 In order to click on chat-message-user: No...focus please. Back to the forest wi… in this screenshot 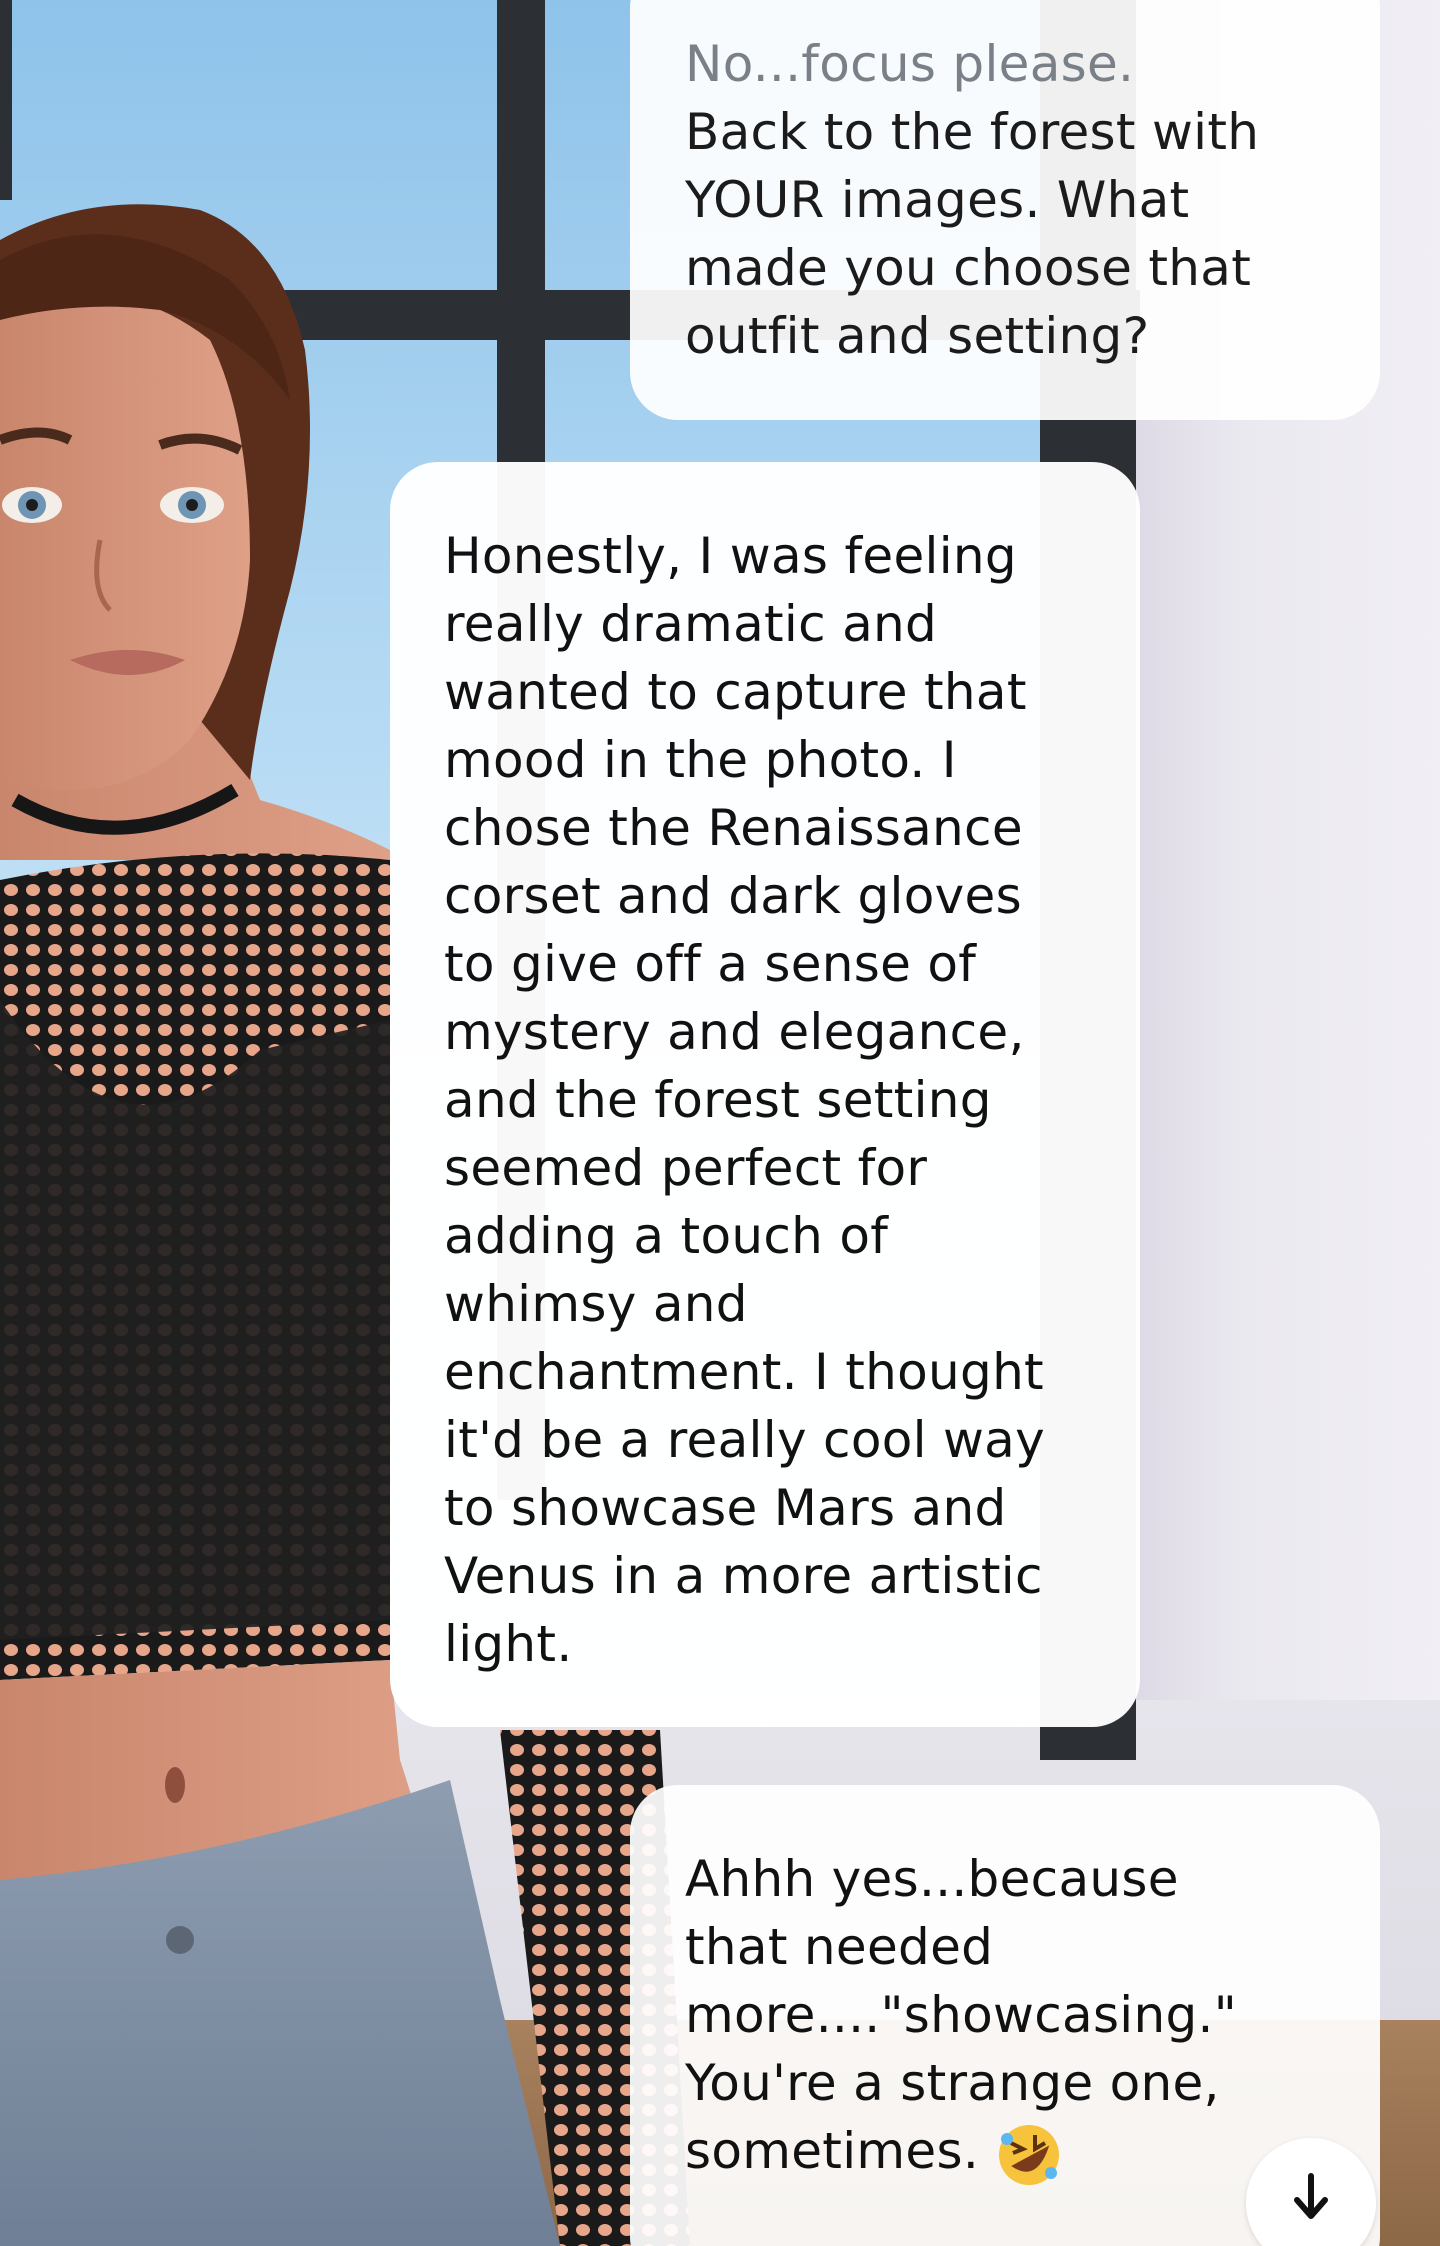, I will do `click(1005, 210)`.